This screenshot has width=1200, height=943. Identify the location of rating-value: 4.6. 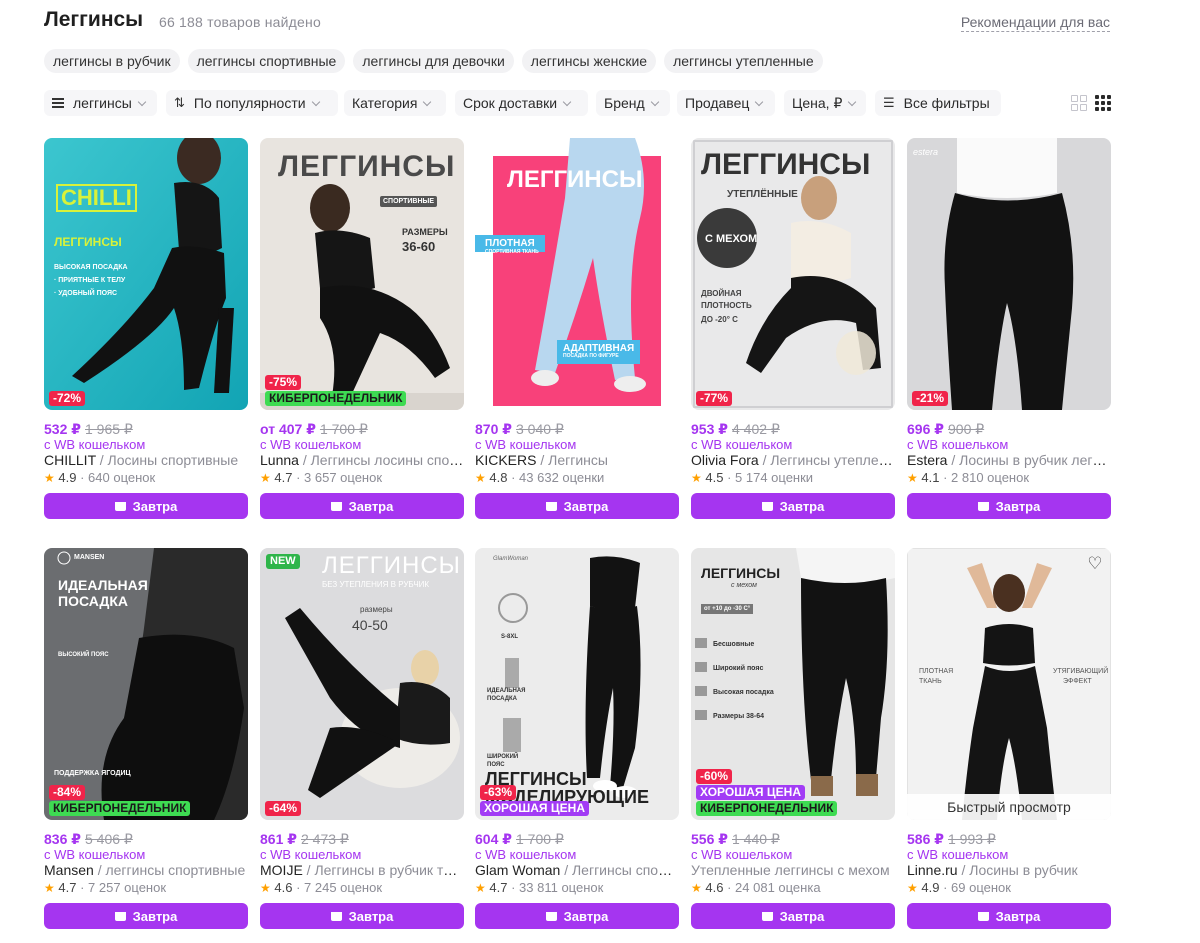
(714, 887).